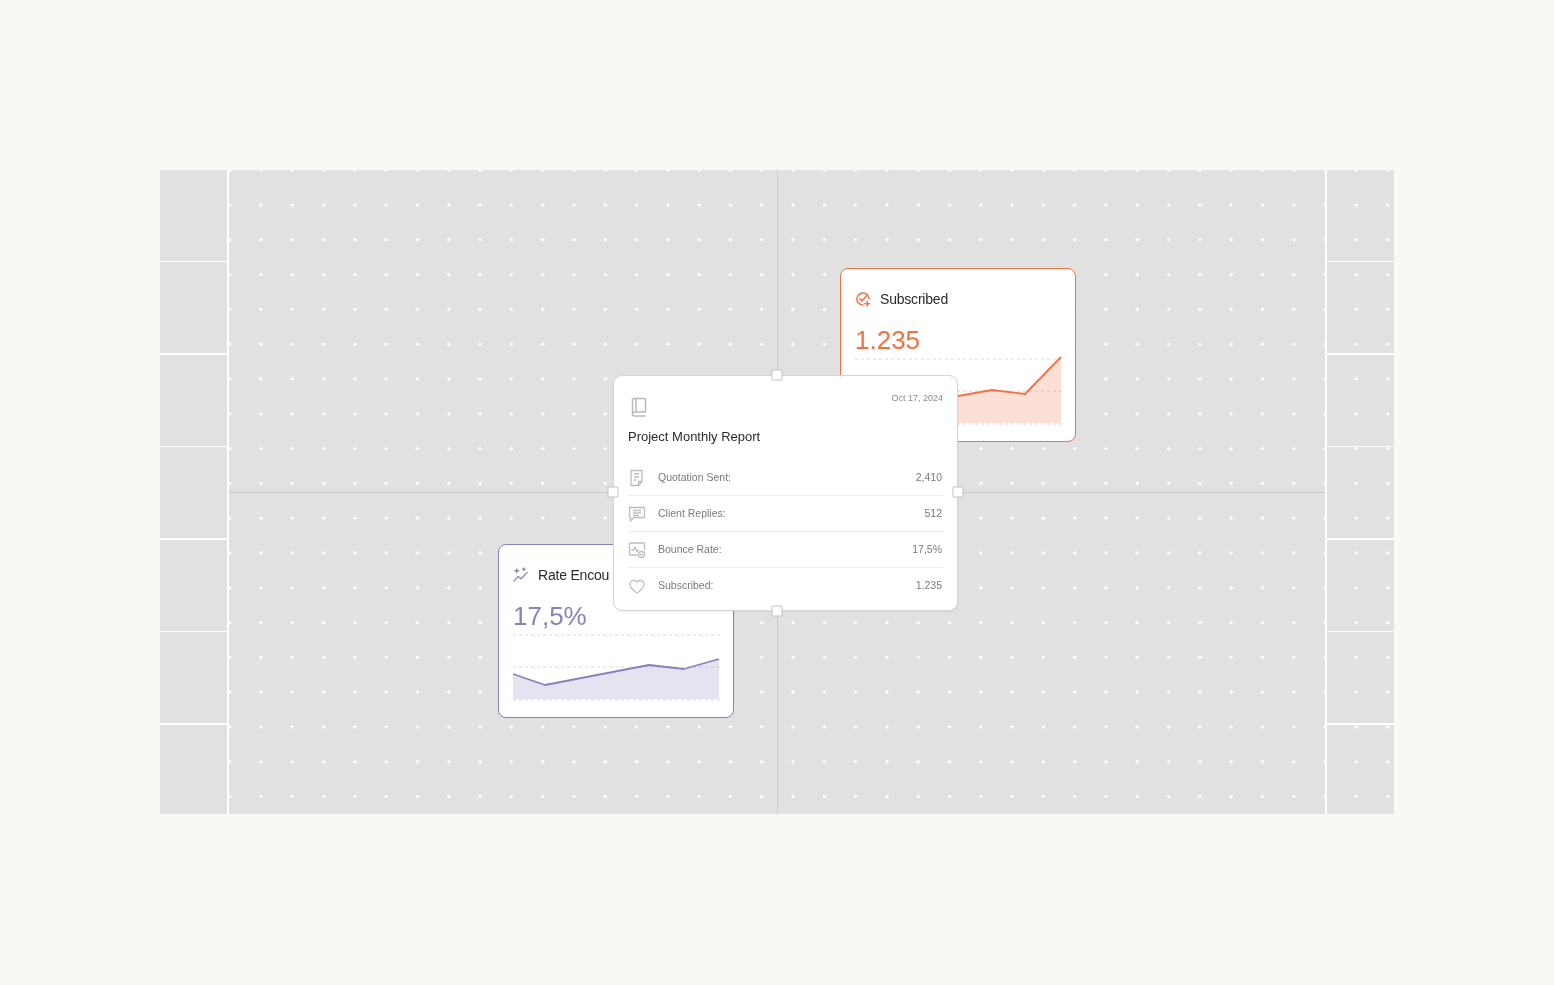 Image resolution: width=1554 pixels, height=985 pixels. What do you see at coordinates (928, 477) in the screenshot?
I see `row-value: 2,410` at bounding box center [928, 477].